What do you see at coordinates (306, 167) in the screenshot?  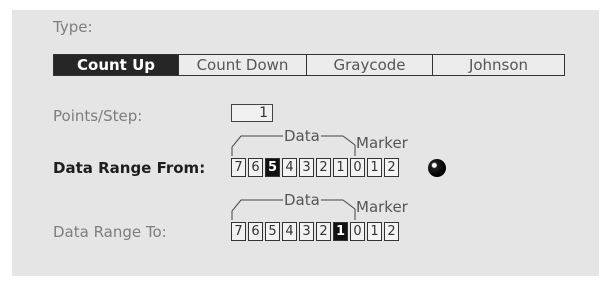 I see `from-bit-3: 3` at bounding box center [306, 167].